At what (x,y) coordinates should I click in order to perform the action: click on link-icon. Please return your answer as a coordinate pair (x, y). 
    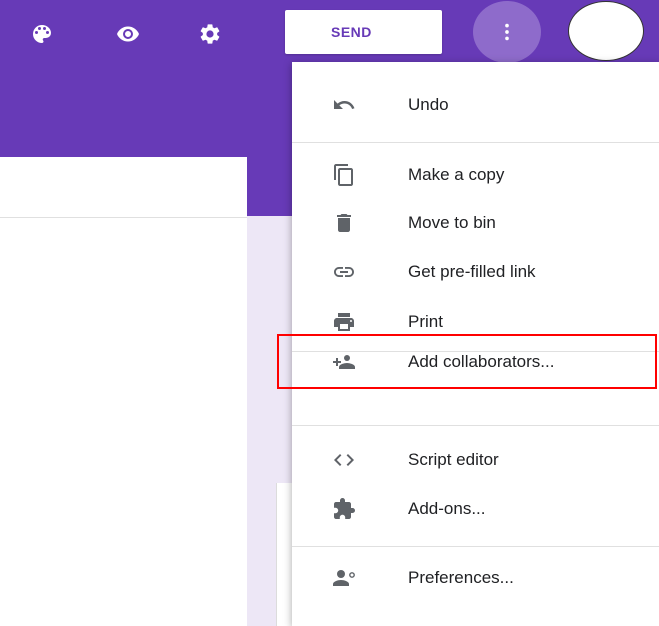
    Looking at the image, I should click on (344, 272).